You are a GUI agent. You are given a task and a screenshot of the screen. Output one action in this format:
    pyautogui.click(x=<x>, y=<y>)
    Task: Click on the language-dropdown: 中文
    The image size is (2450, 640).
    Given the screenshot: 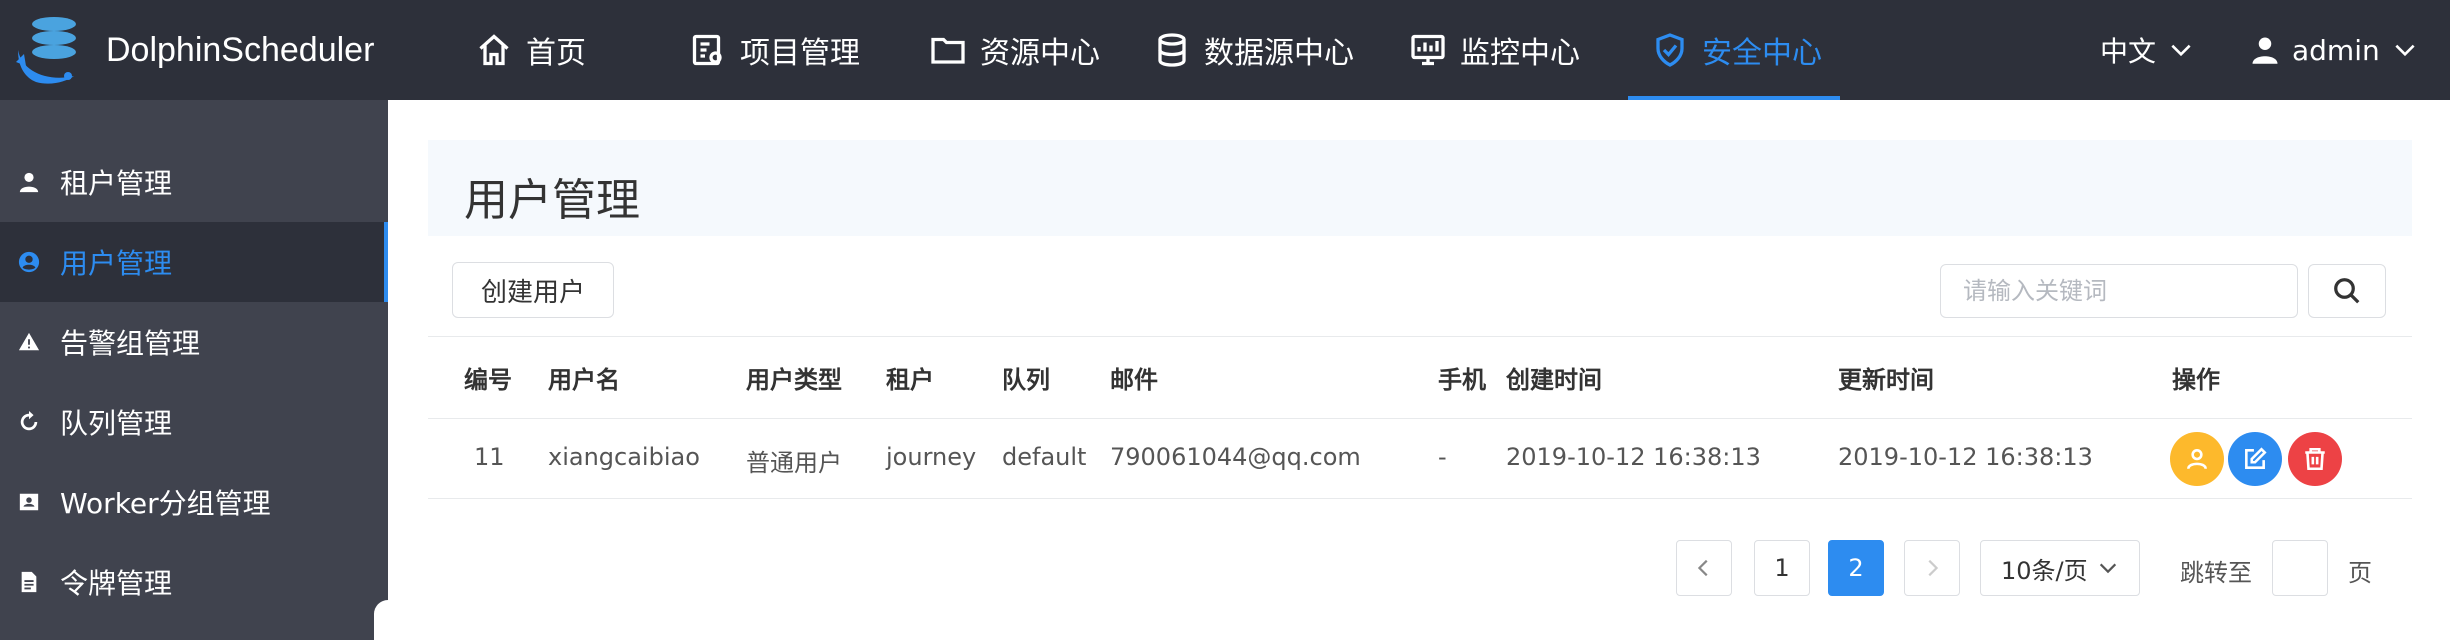 What is the action you would take?
    pyautogui.click(x=2147, y=50)
    